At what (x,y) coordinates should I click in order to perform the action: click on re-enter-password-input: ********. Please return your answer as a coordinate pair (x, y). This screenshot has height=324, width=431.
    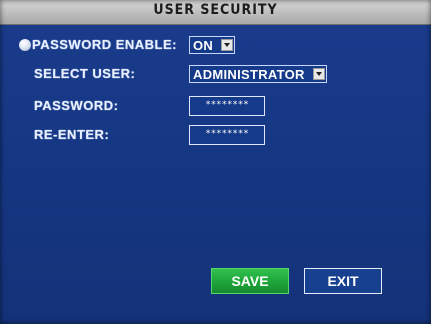
    Looking at the image, I should click on (227, 135).